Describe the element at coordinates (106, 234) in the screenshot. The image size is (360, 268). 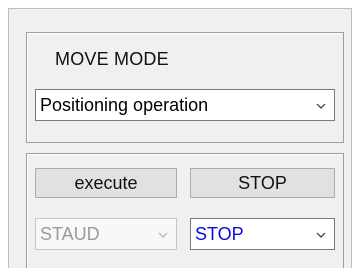
I see `staud-dropdown: STAUD` at that location.